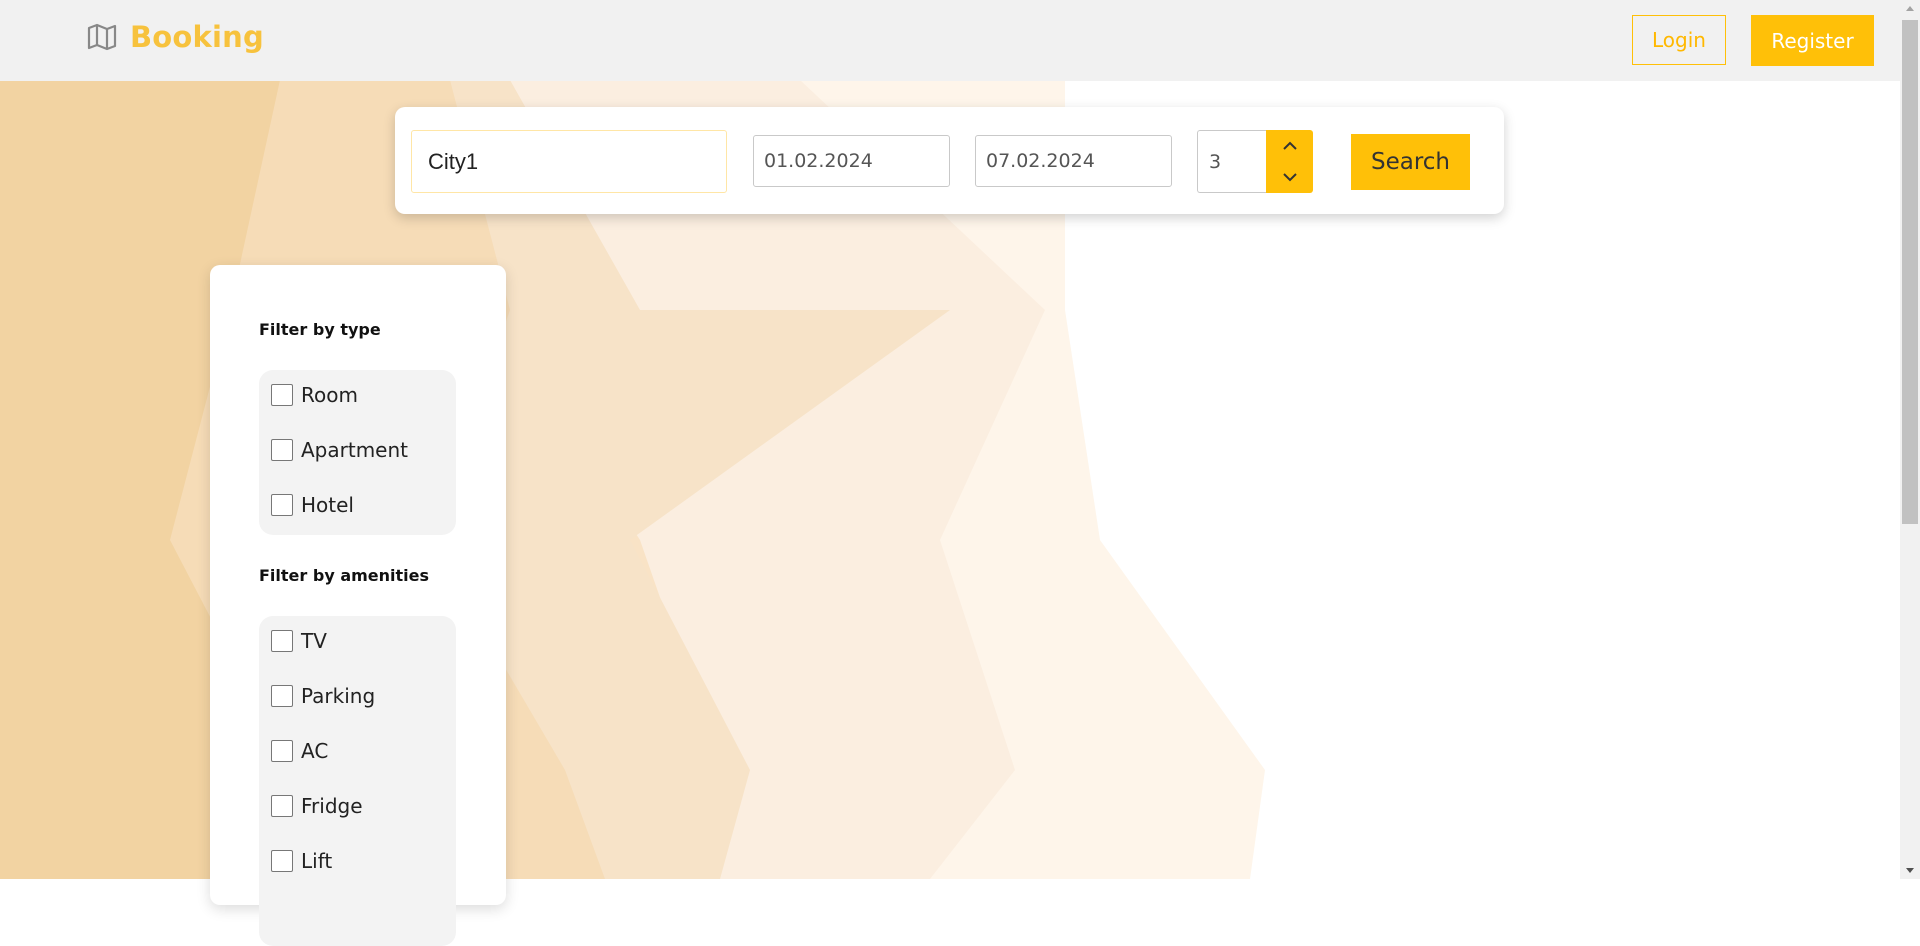  I want to click on filter-option-parking: Parking, so click(323, 696).